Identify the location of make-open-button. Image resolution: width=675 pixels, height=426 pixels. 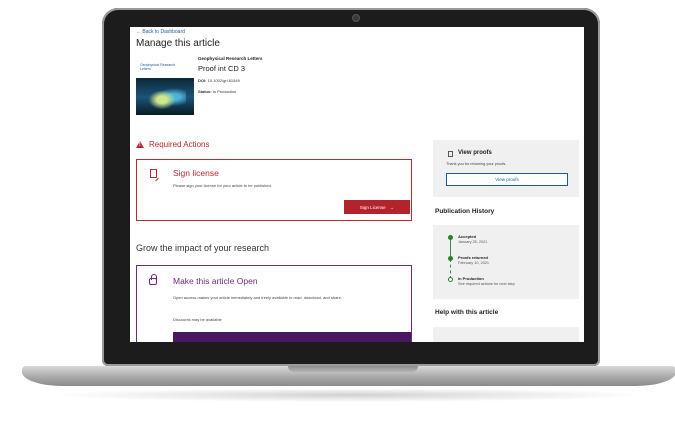
(292, 337).